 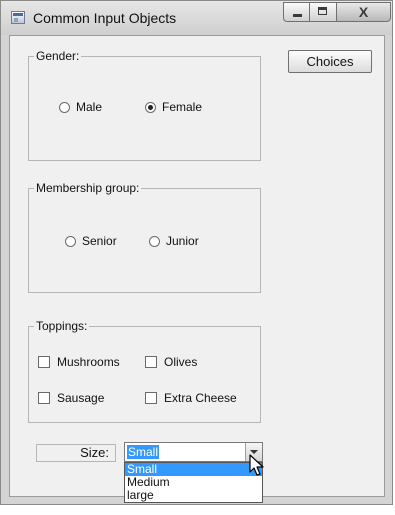 I want to click on radio-senior-button, so click(x=70, y=241).